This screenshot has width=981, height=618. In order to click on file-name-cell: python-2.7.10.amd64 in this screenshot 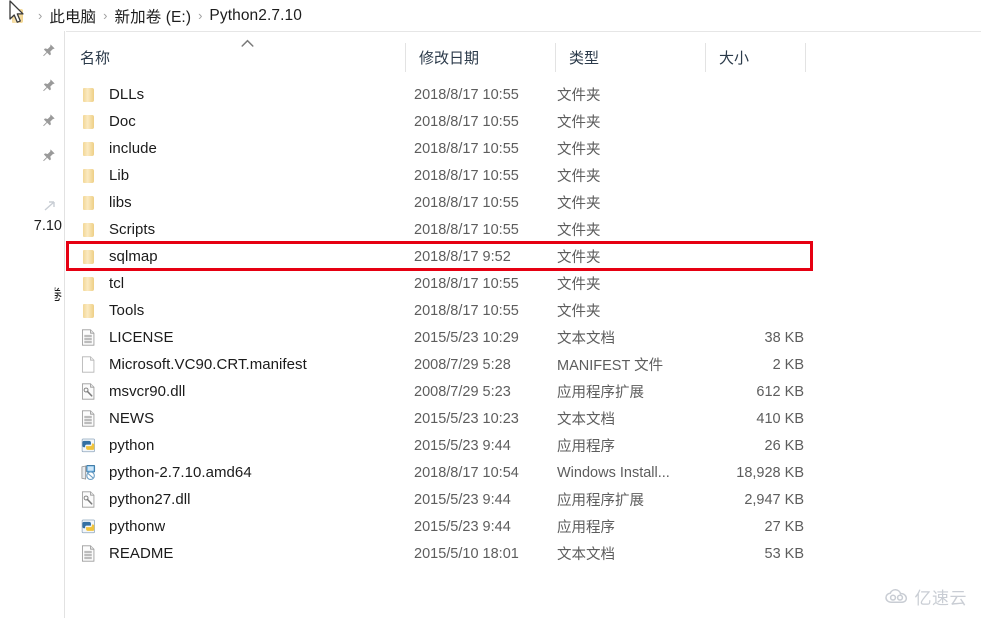, I will do `click(166, 472)`.